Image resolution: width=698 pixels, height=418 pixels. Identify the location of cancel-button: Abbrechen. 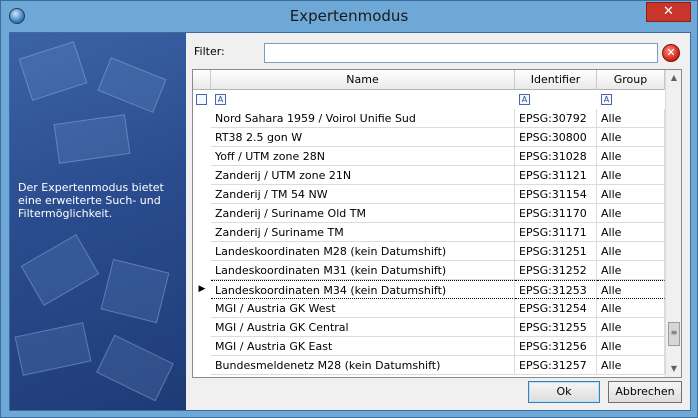
(645, 392).